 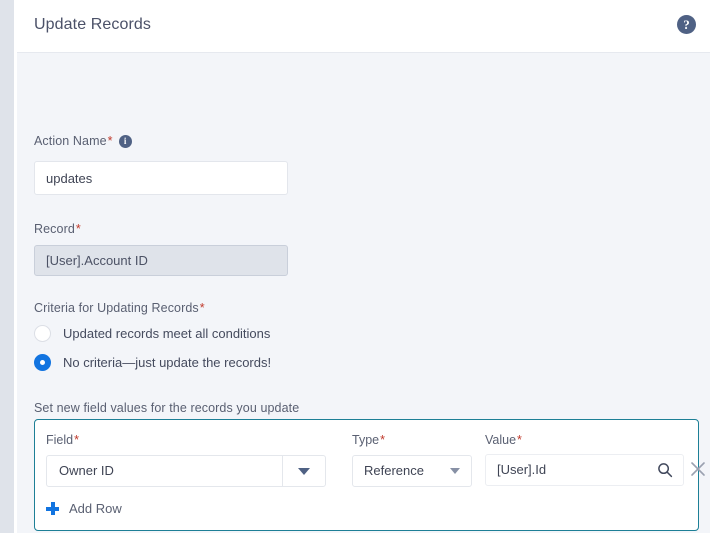 I want to click on criteria-label: Criteria for Updating Records*, so click(x=119, y=308).